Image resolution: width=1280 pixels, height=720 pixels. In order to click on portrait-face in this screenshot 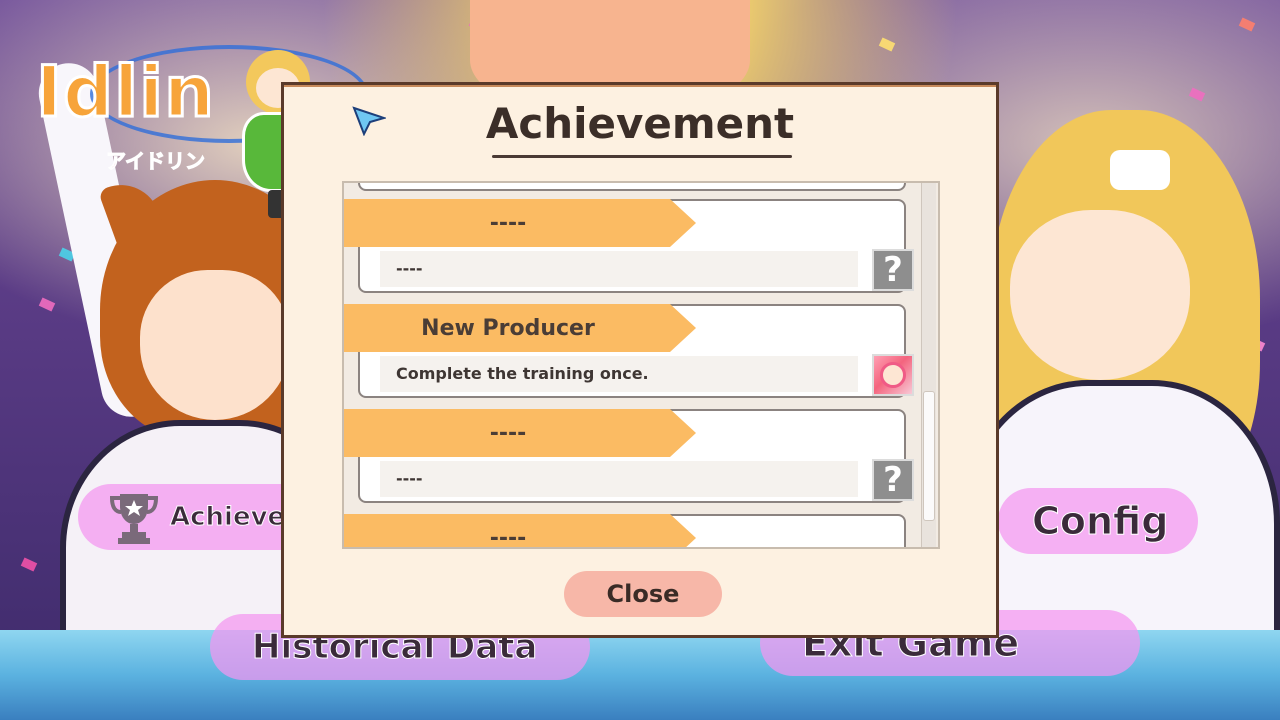, I will do `click(893, 375)`.